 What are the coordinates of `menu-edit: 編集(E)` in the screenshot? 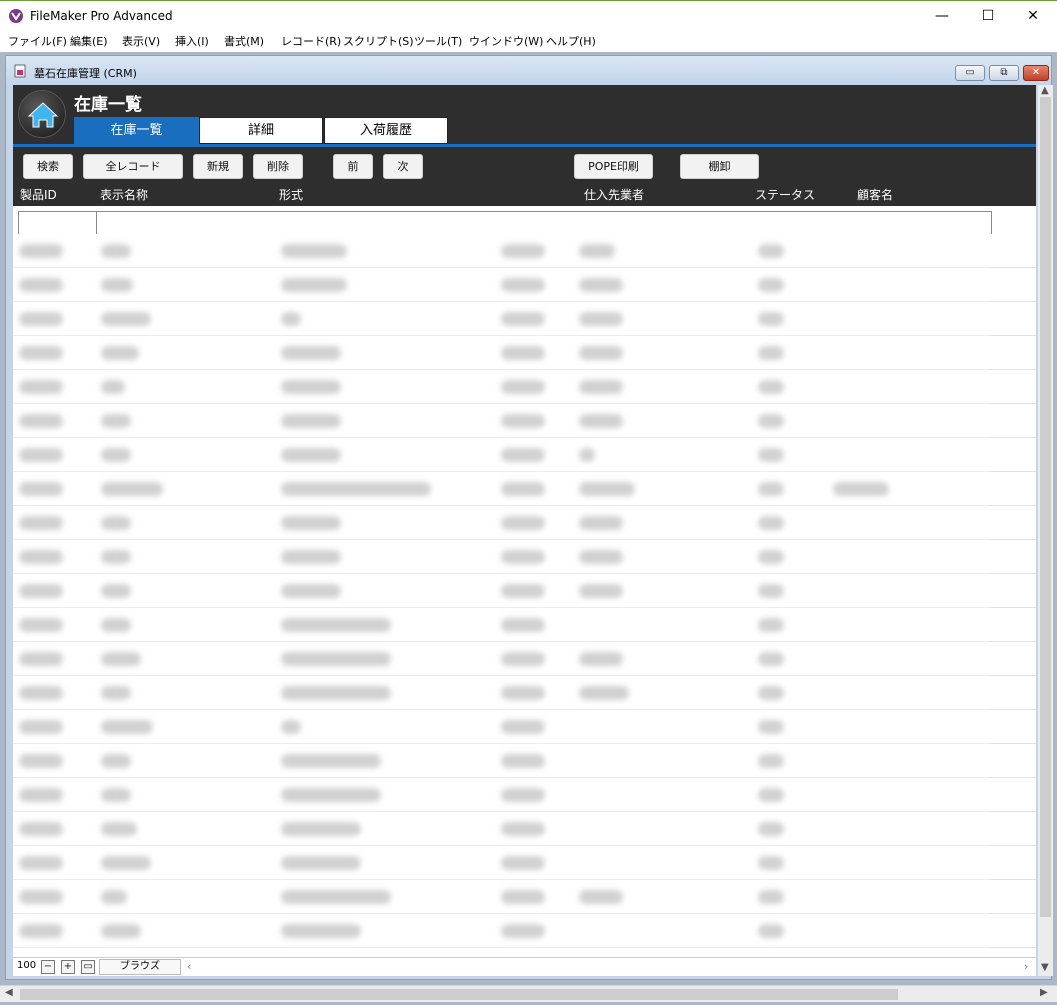 It's located at (89, 41).